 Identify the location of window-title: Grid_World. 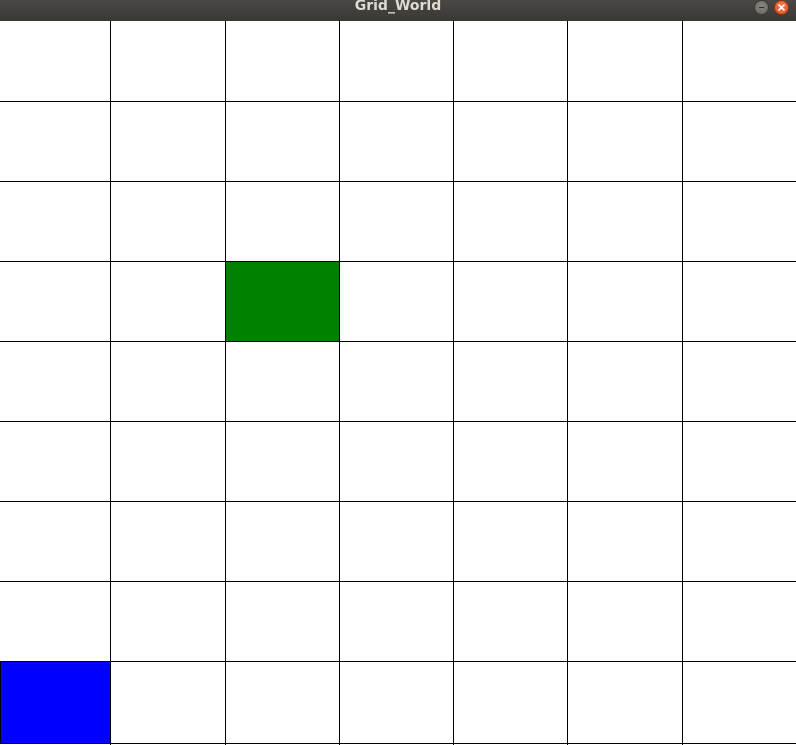
(398, 7).